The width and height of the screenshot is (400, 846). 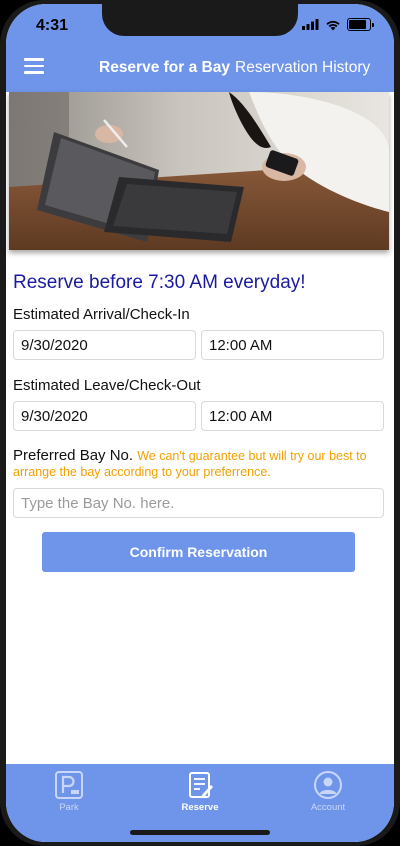 I want to click on arrival-time-field: 12:00 AM, so click(x=292, y=345).